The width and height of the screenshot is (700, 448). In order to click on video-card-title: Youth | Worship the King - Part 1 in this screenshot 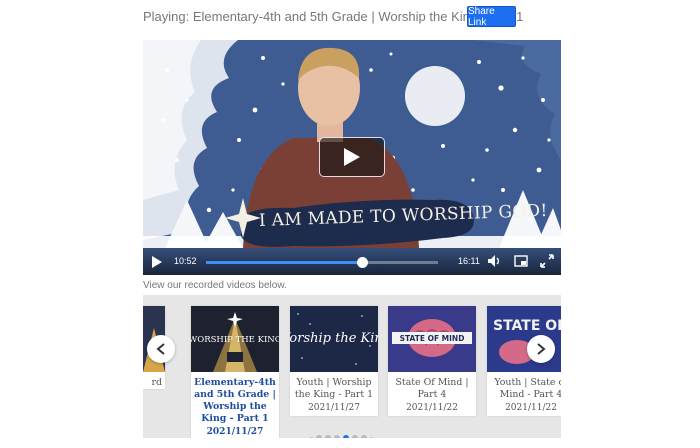, I will do `click(334, 388)`.